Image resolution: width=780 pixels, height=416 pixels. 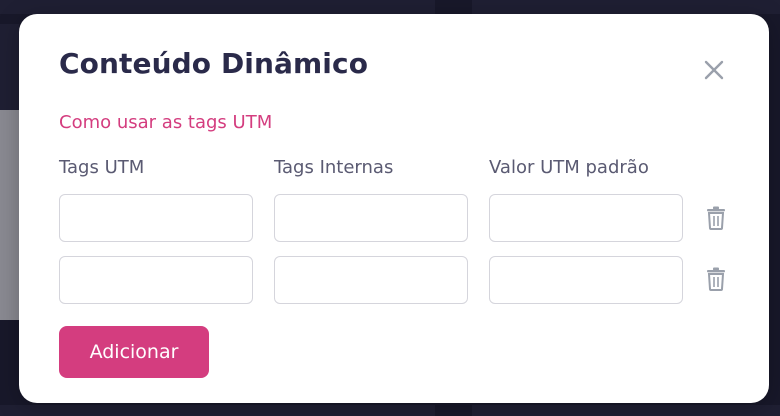 What do you see at coordinates (102, 167) in the screenshot?
I see `column-label-utm-tags: Tags UTM` at bounding box center [102, 167].